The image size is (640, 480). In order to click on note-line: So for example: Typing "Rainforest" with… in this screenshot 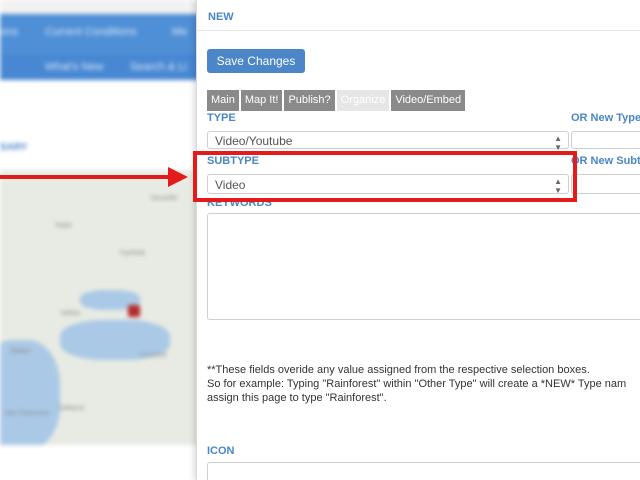, I will do `click(417, 384)`.